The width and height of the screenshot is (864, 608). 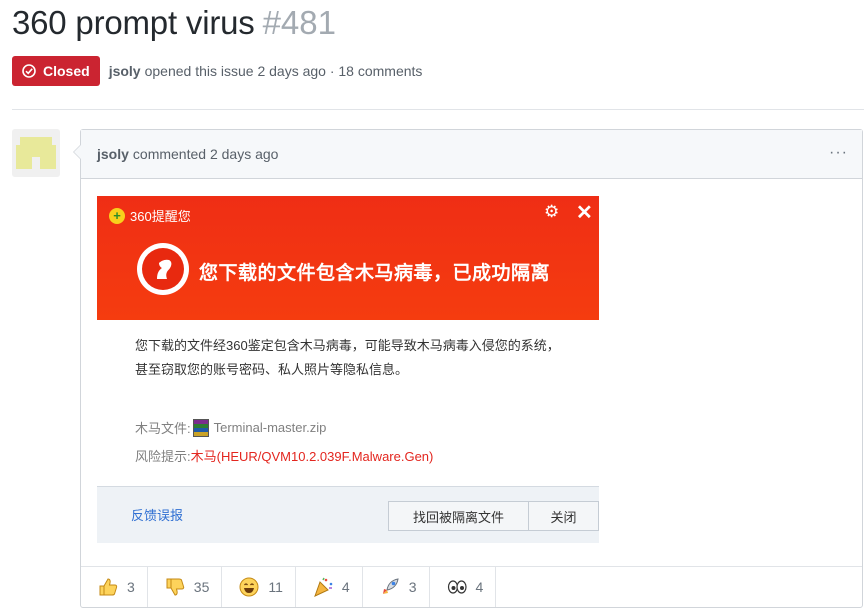 I want to click on status-badge: Closed, so click(x=56, y=71).